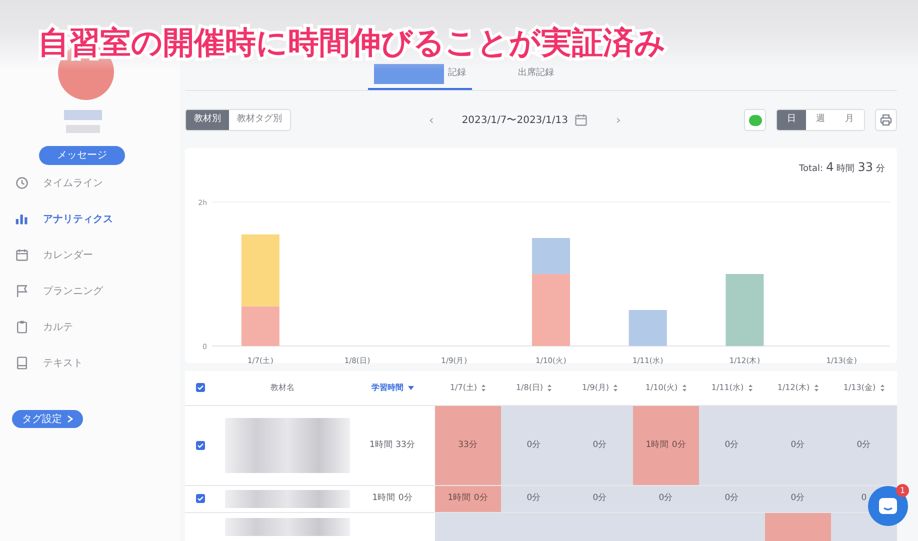  What do you see at coordinates (64, 255) in the screenshot?
I see `sidebar-item: カレンダー` at bounding box center [64, 255].